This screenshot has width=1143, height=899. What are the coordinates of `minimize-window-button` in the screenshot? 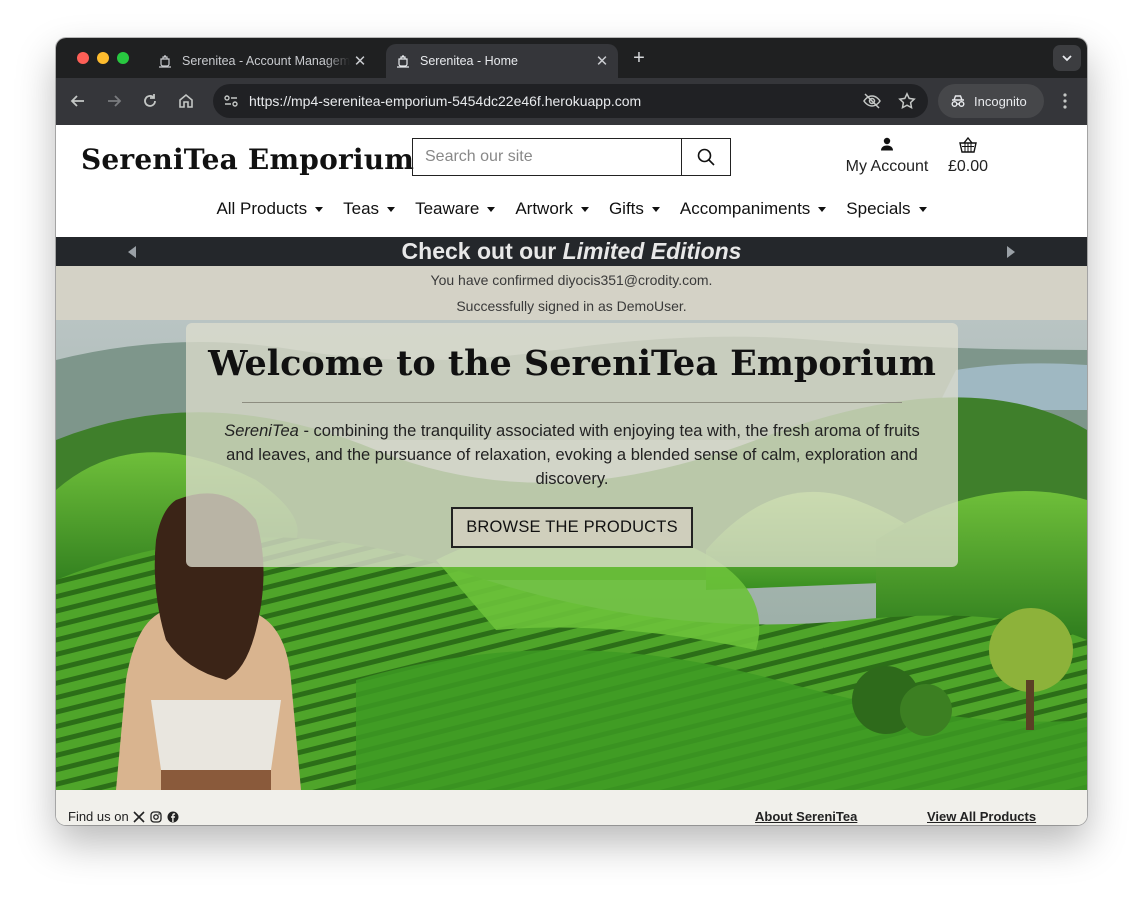 It's located at (103, 58).